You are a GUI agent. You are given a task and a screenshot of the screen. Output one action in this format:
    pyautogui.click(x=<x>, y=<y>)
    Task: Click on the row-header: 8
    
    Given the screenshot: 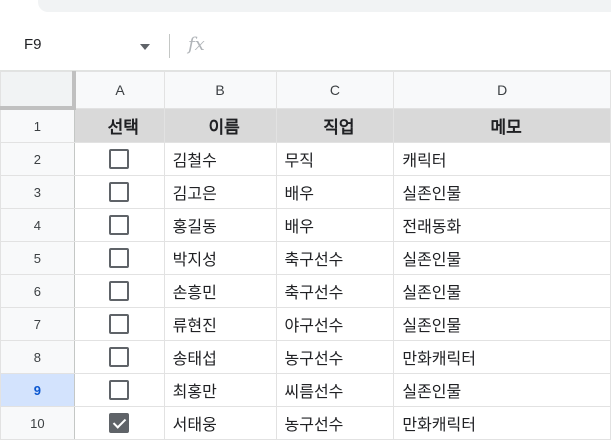 What is the action you would take?
    pyautogui.click(x=37, y=357)
    